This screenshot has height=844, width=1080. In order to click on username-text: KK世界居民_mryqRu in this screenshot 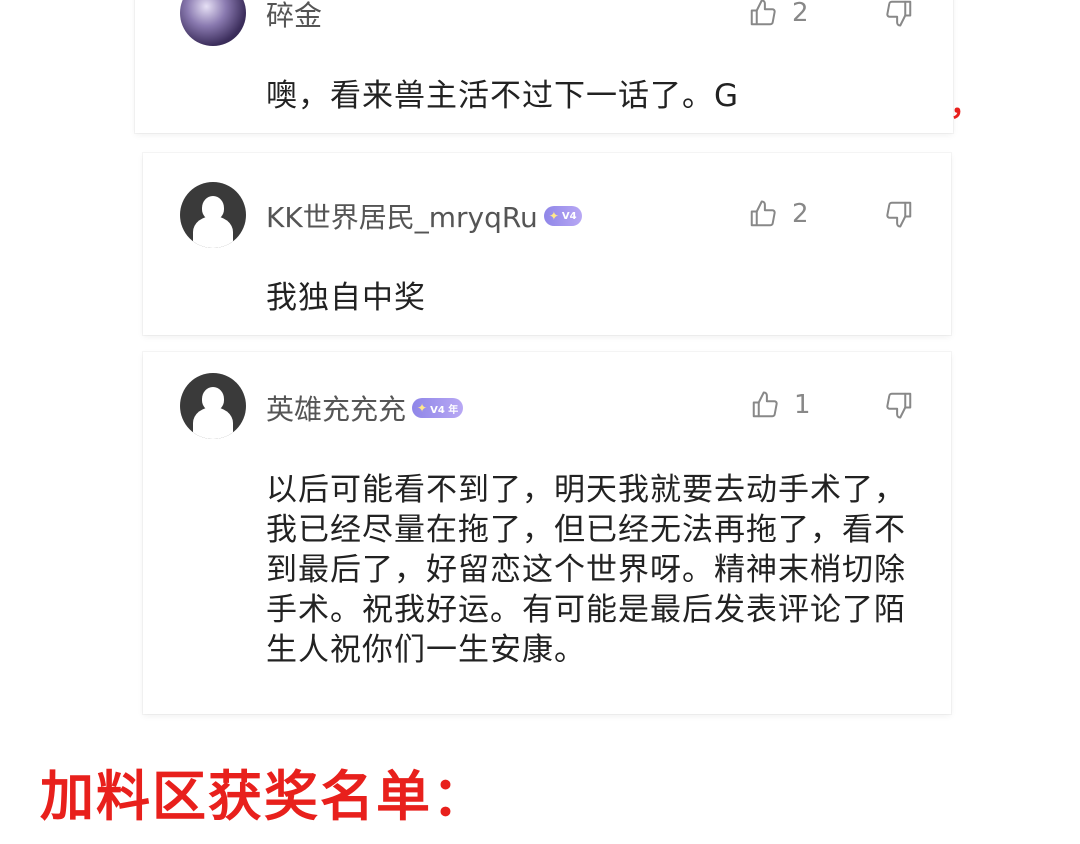, I will do `click(402, 217)`.